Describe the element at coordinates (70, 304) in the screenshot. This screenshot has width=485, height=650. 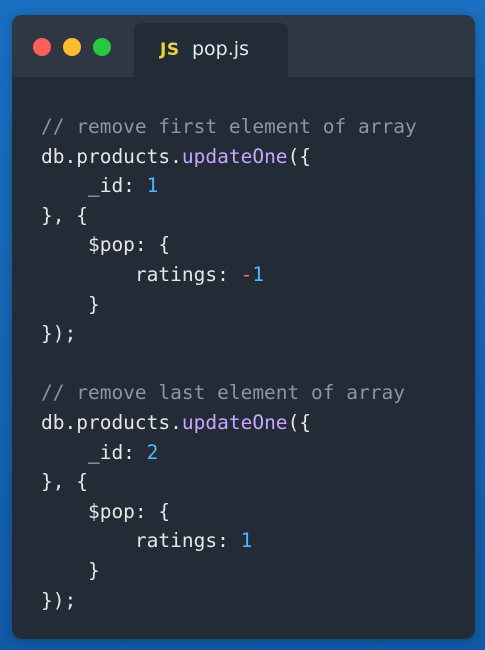
I see `code-line-close-pop-first: }` at that location.